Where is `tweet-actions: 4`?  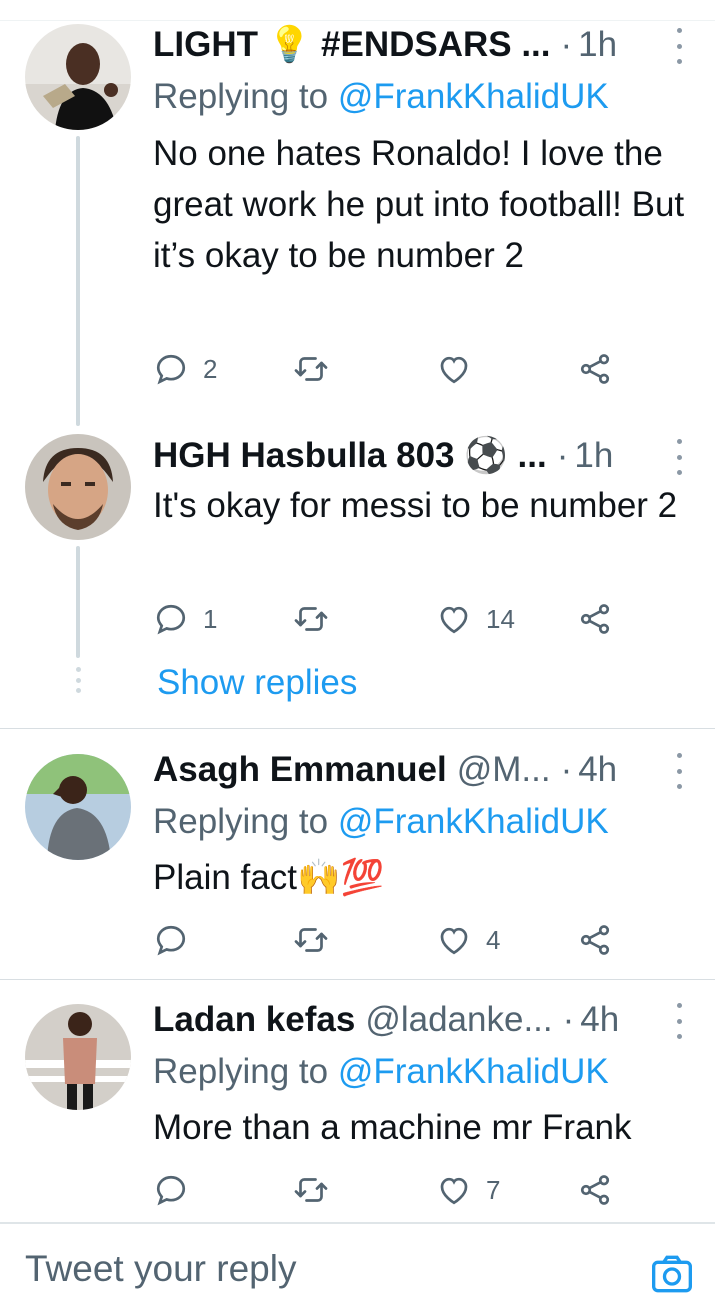
tweet-actions: 4 is located at coordinates (388, 940).